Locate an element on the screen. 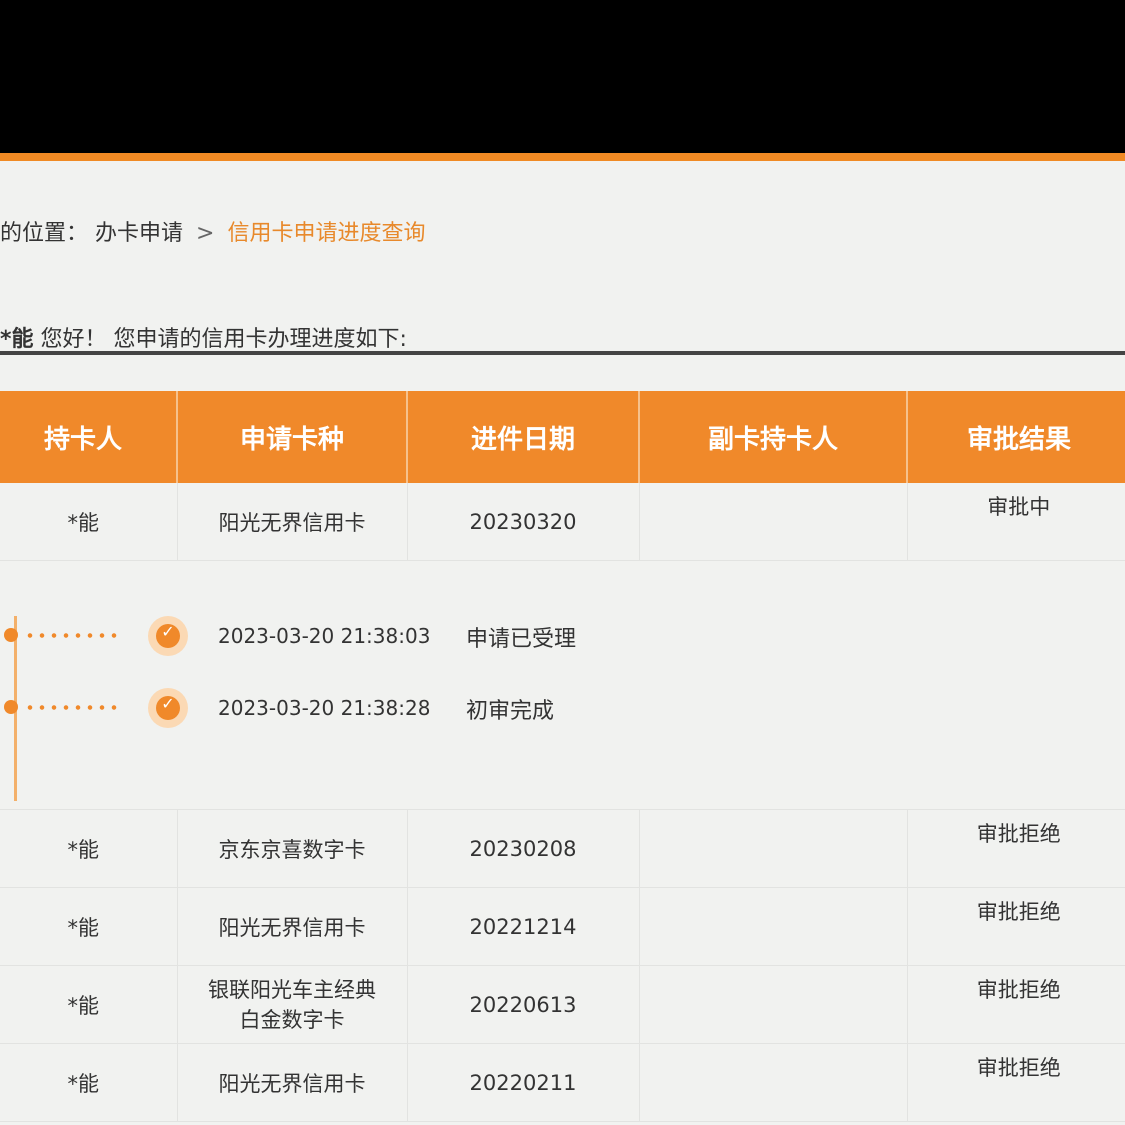 The height and width of the screenshot is (1125, 1125). table-row: *能 银联阳光车主经典白金数字卡 20220613 审批拒绝 is located at coordinates (562, 1004).